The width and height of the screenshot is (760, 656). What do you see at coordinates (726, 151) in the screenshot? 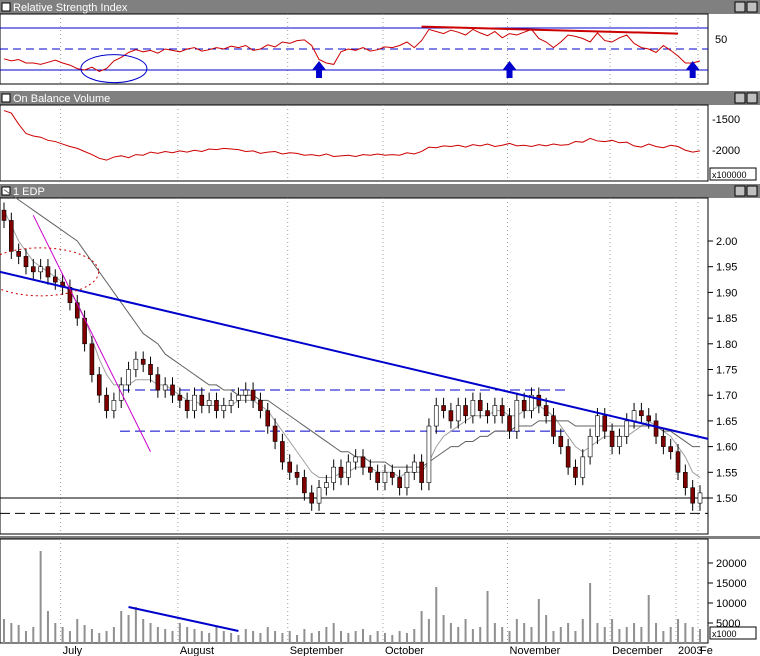
I see `obv-tick-label: -2000` at bounding box center [726, 151].